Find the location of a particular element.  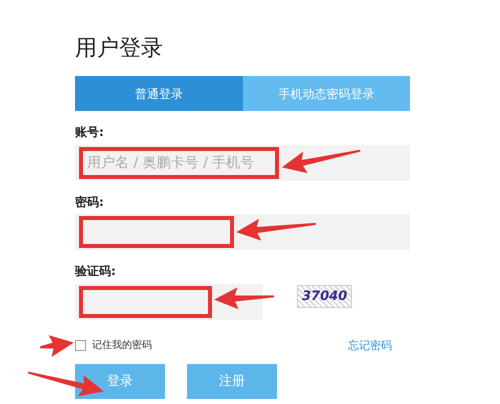

forgot-password-link: 忘记密码 is located at coordinates (370, 346).